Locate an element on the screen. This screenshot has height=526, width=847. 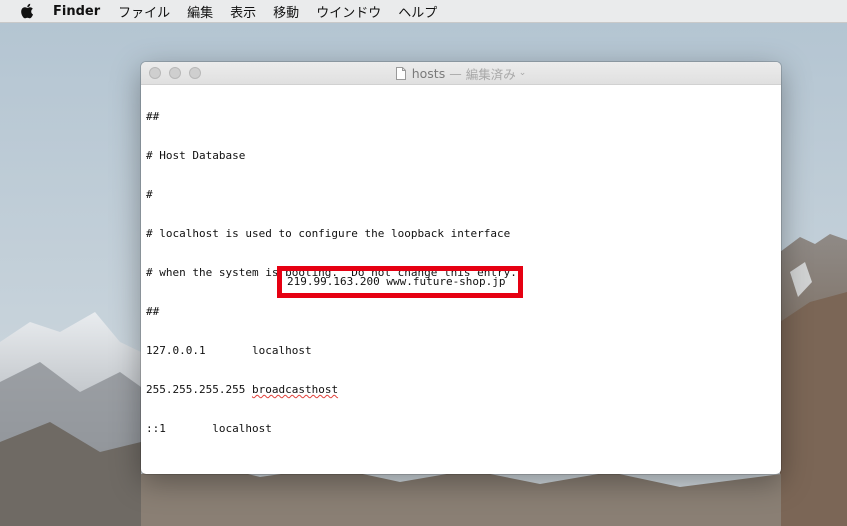
close-button is located at coordinates (155, 73).